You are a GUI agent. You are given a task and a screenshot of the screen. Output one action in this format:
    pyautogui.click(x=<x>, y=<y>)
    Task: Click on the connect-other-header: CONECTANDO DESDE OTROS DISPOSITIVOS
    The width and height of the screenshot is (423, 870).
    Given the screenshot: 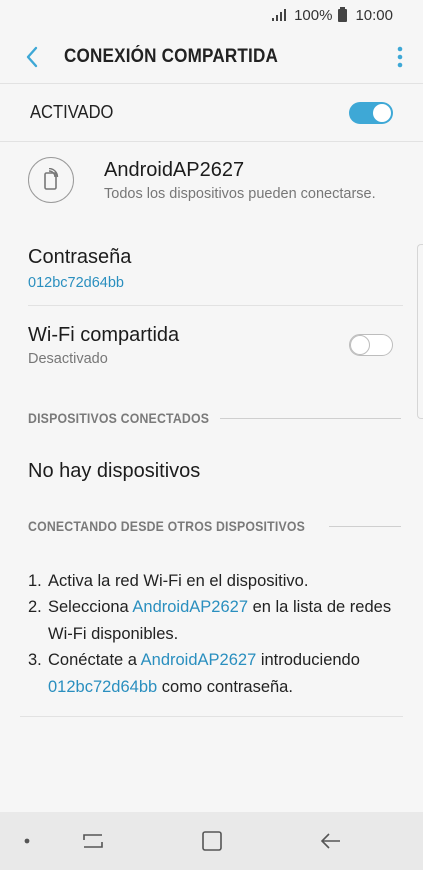 What is the action you would take?
    pyautogui.click(x=214, y=526)
    